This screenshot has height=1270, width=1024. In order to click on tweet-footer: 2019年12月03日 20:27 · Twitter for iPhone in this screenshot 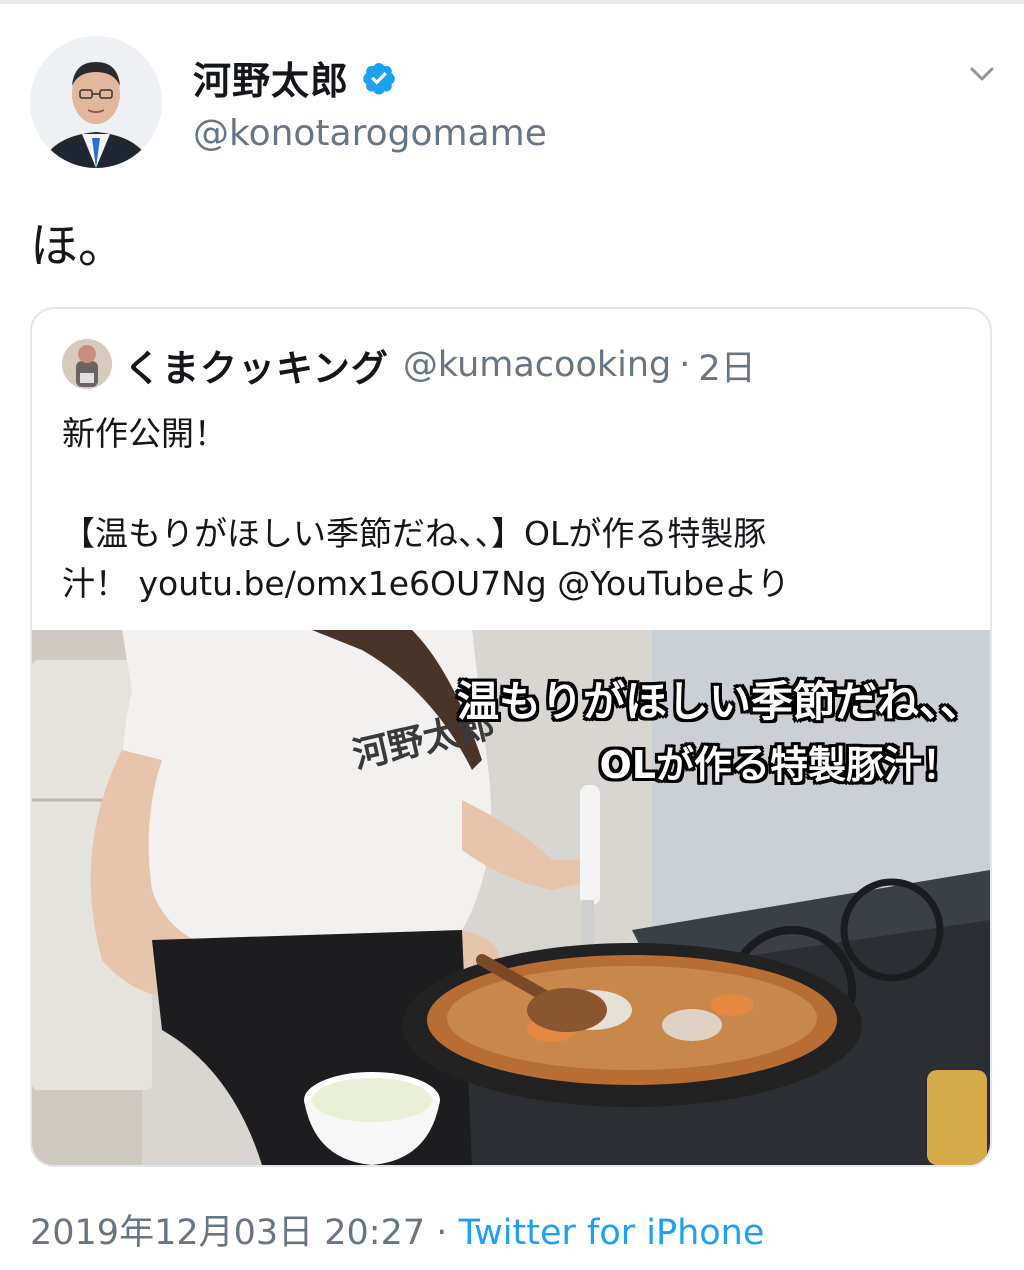, I will do `click(397, 1229)`.